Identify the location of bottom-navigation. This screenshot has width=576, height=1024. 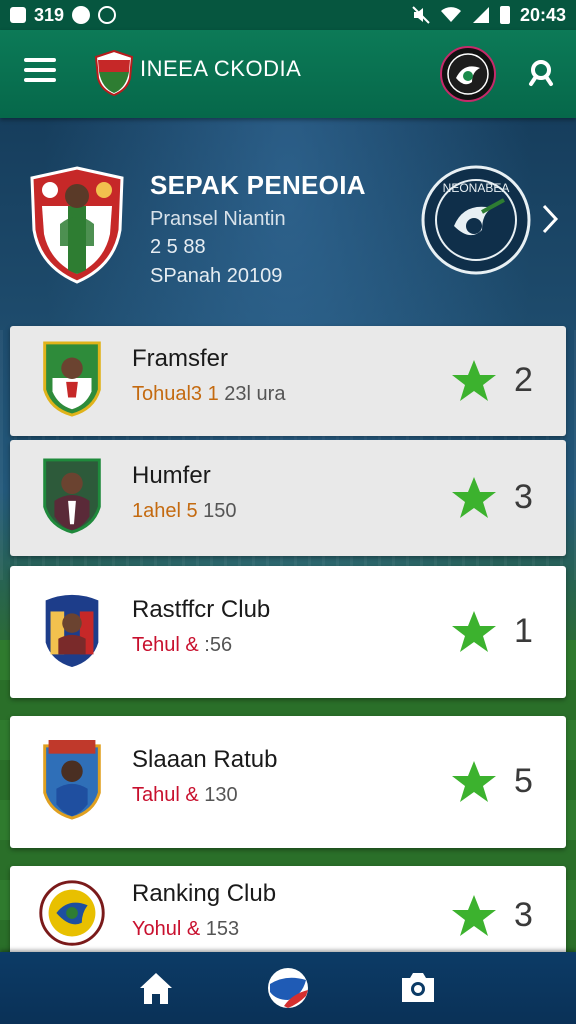
(288, 988).